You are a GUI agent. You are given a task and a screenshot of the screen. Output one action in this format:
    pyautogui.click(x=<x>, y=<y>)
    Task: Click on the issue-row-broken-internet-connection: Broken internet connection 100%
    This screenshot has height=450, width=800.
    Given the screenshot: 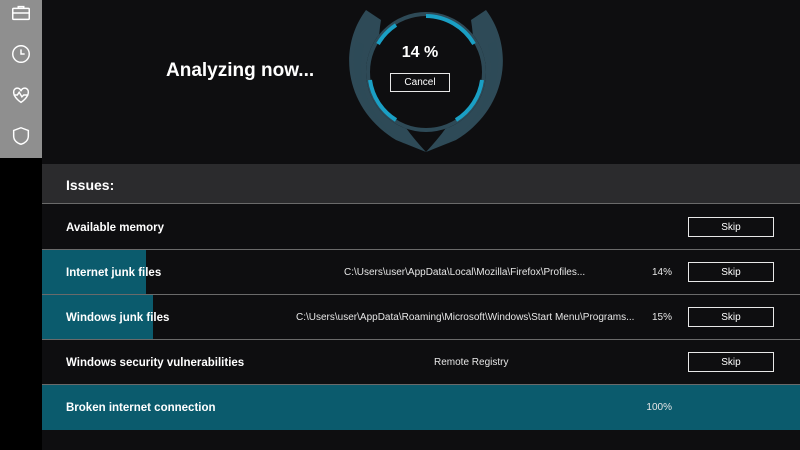 What is the action you would take?
    pyautogui.click(x=421, y=407)
    